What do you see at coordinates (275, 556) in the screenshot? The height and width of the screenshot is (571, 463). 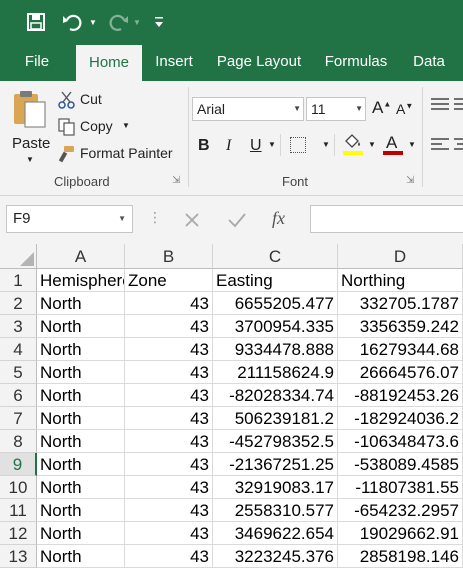 I see `table-cell: 3223245.376` at bounding box center [275, 556].